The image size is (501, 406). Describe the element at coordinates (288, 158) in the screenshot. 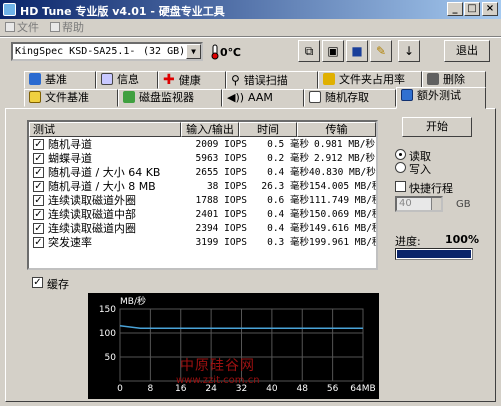

I see `cell-time: 0.2 毫秒` at that location.